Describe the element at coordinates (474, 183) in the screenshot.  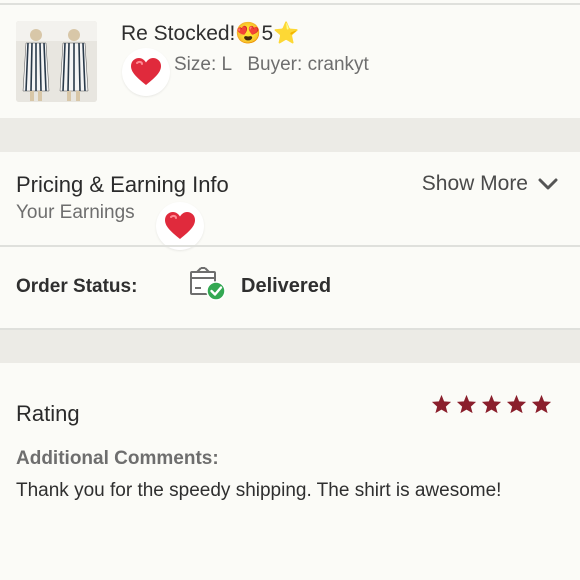
I see `show-more-label: Show More` at that location.